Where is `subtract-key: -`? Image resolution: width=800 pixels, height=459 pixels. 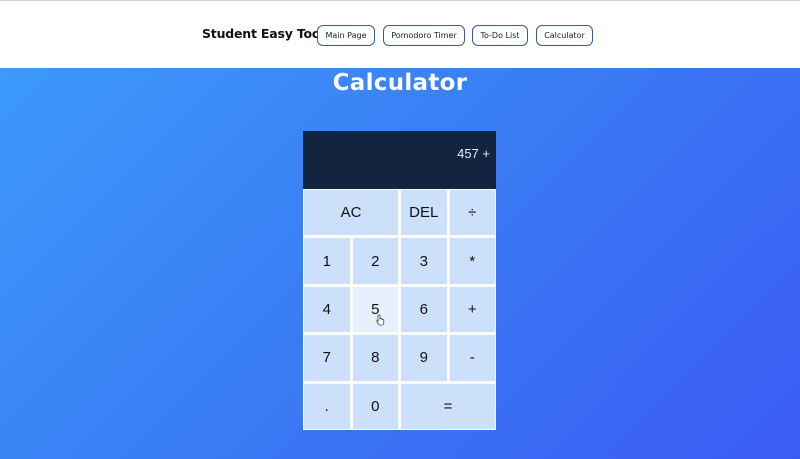
subtract-key: - is located at coordinates (472, 358).